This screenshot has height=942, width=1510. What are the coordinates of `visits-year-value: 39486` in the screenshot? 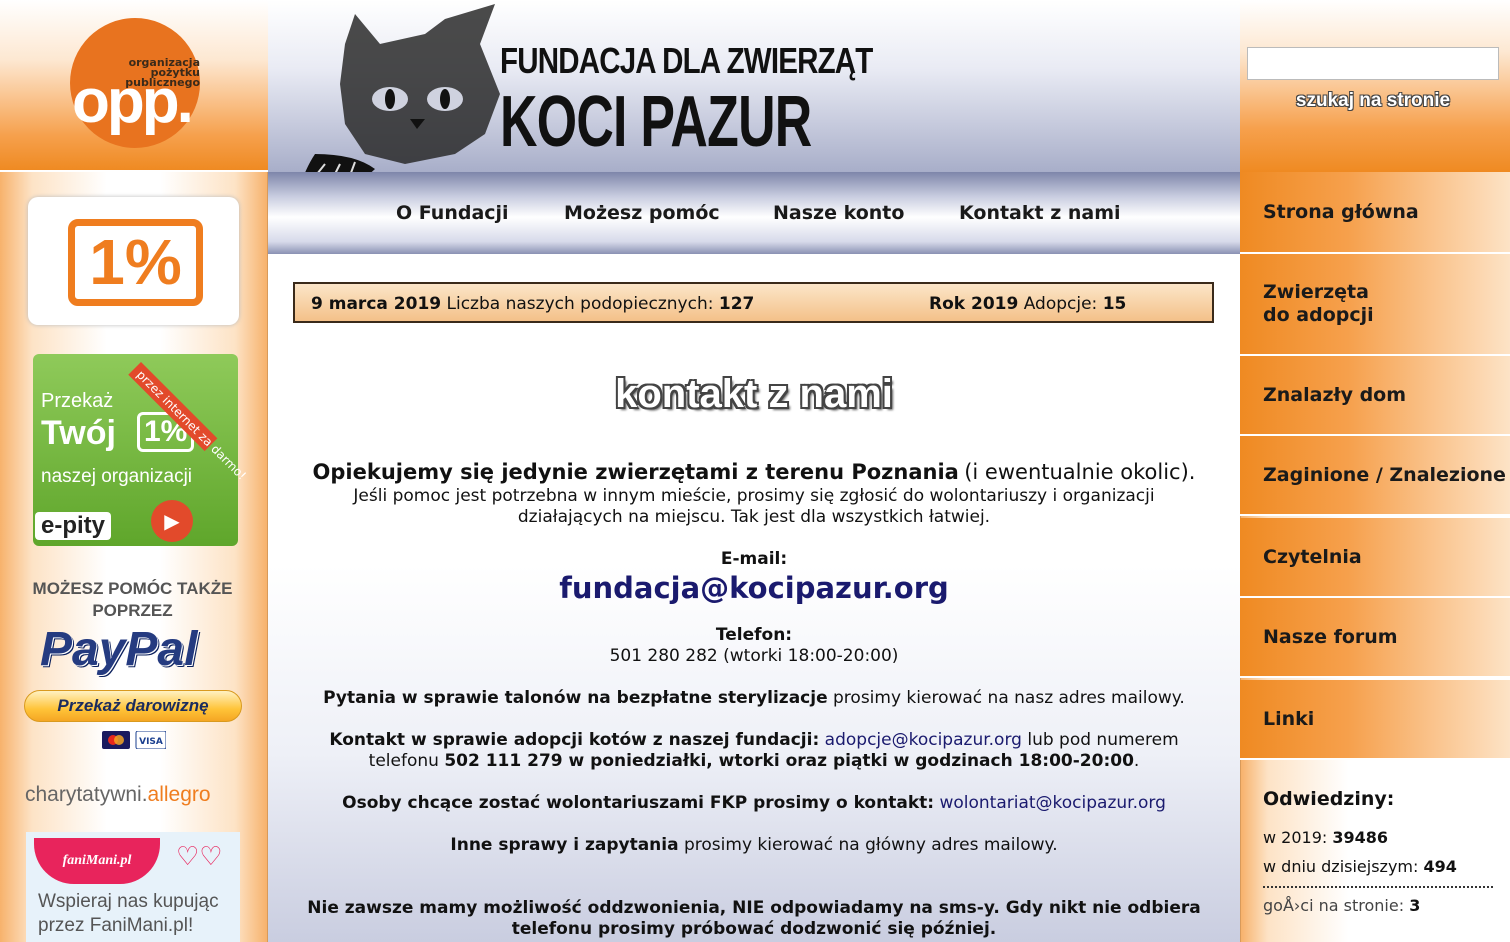 It's located at (1360, 837).